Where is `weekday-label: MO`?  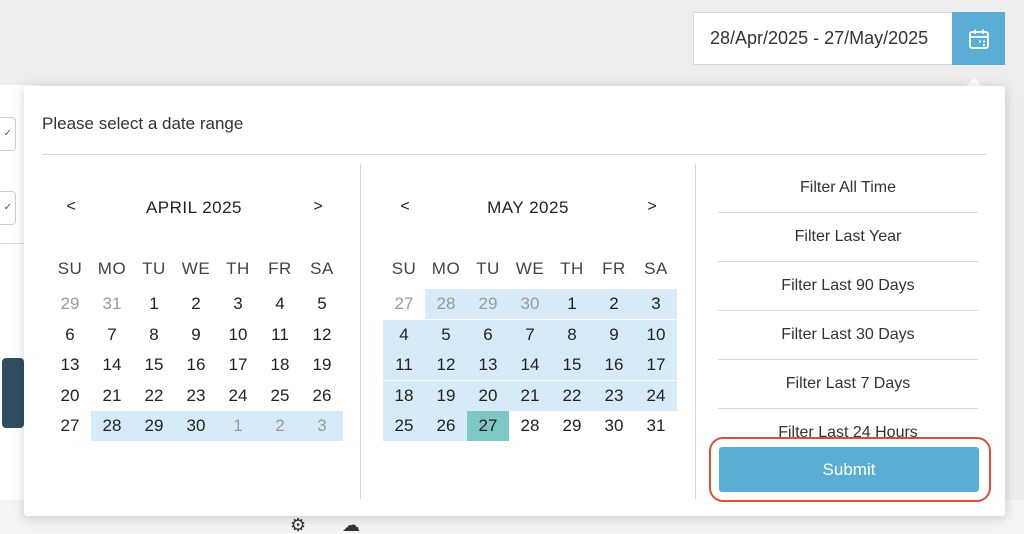 weekday-label: MO is located at coordinates (446, 268).